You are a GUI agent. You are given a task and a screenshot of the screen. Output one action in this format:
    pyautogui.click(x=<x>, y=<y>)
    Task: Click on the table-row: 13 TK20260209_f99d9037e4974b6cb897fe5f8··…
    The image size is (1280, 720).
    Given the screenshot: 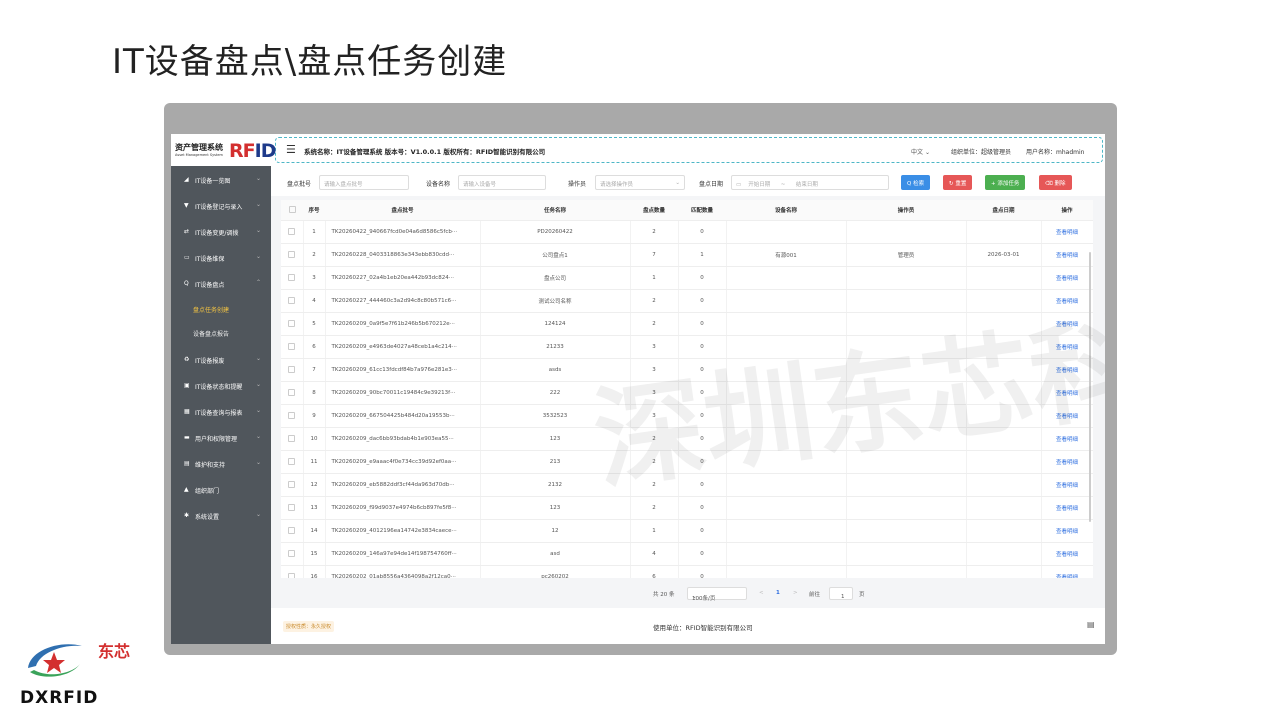 What is the action you would take?
    pyautogui.click(x=687, y=508)
    